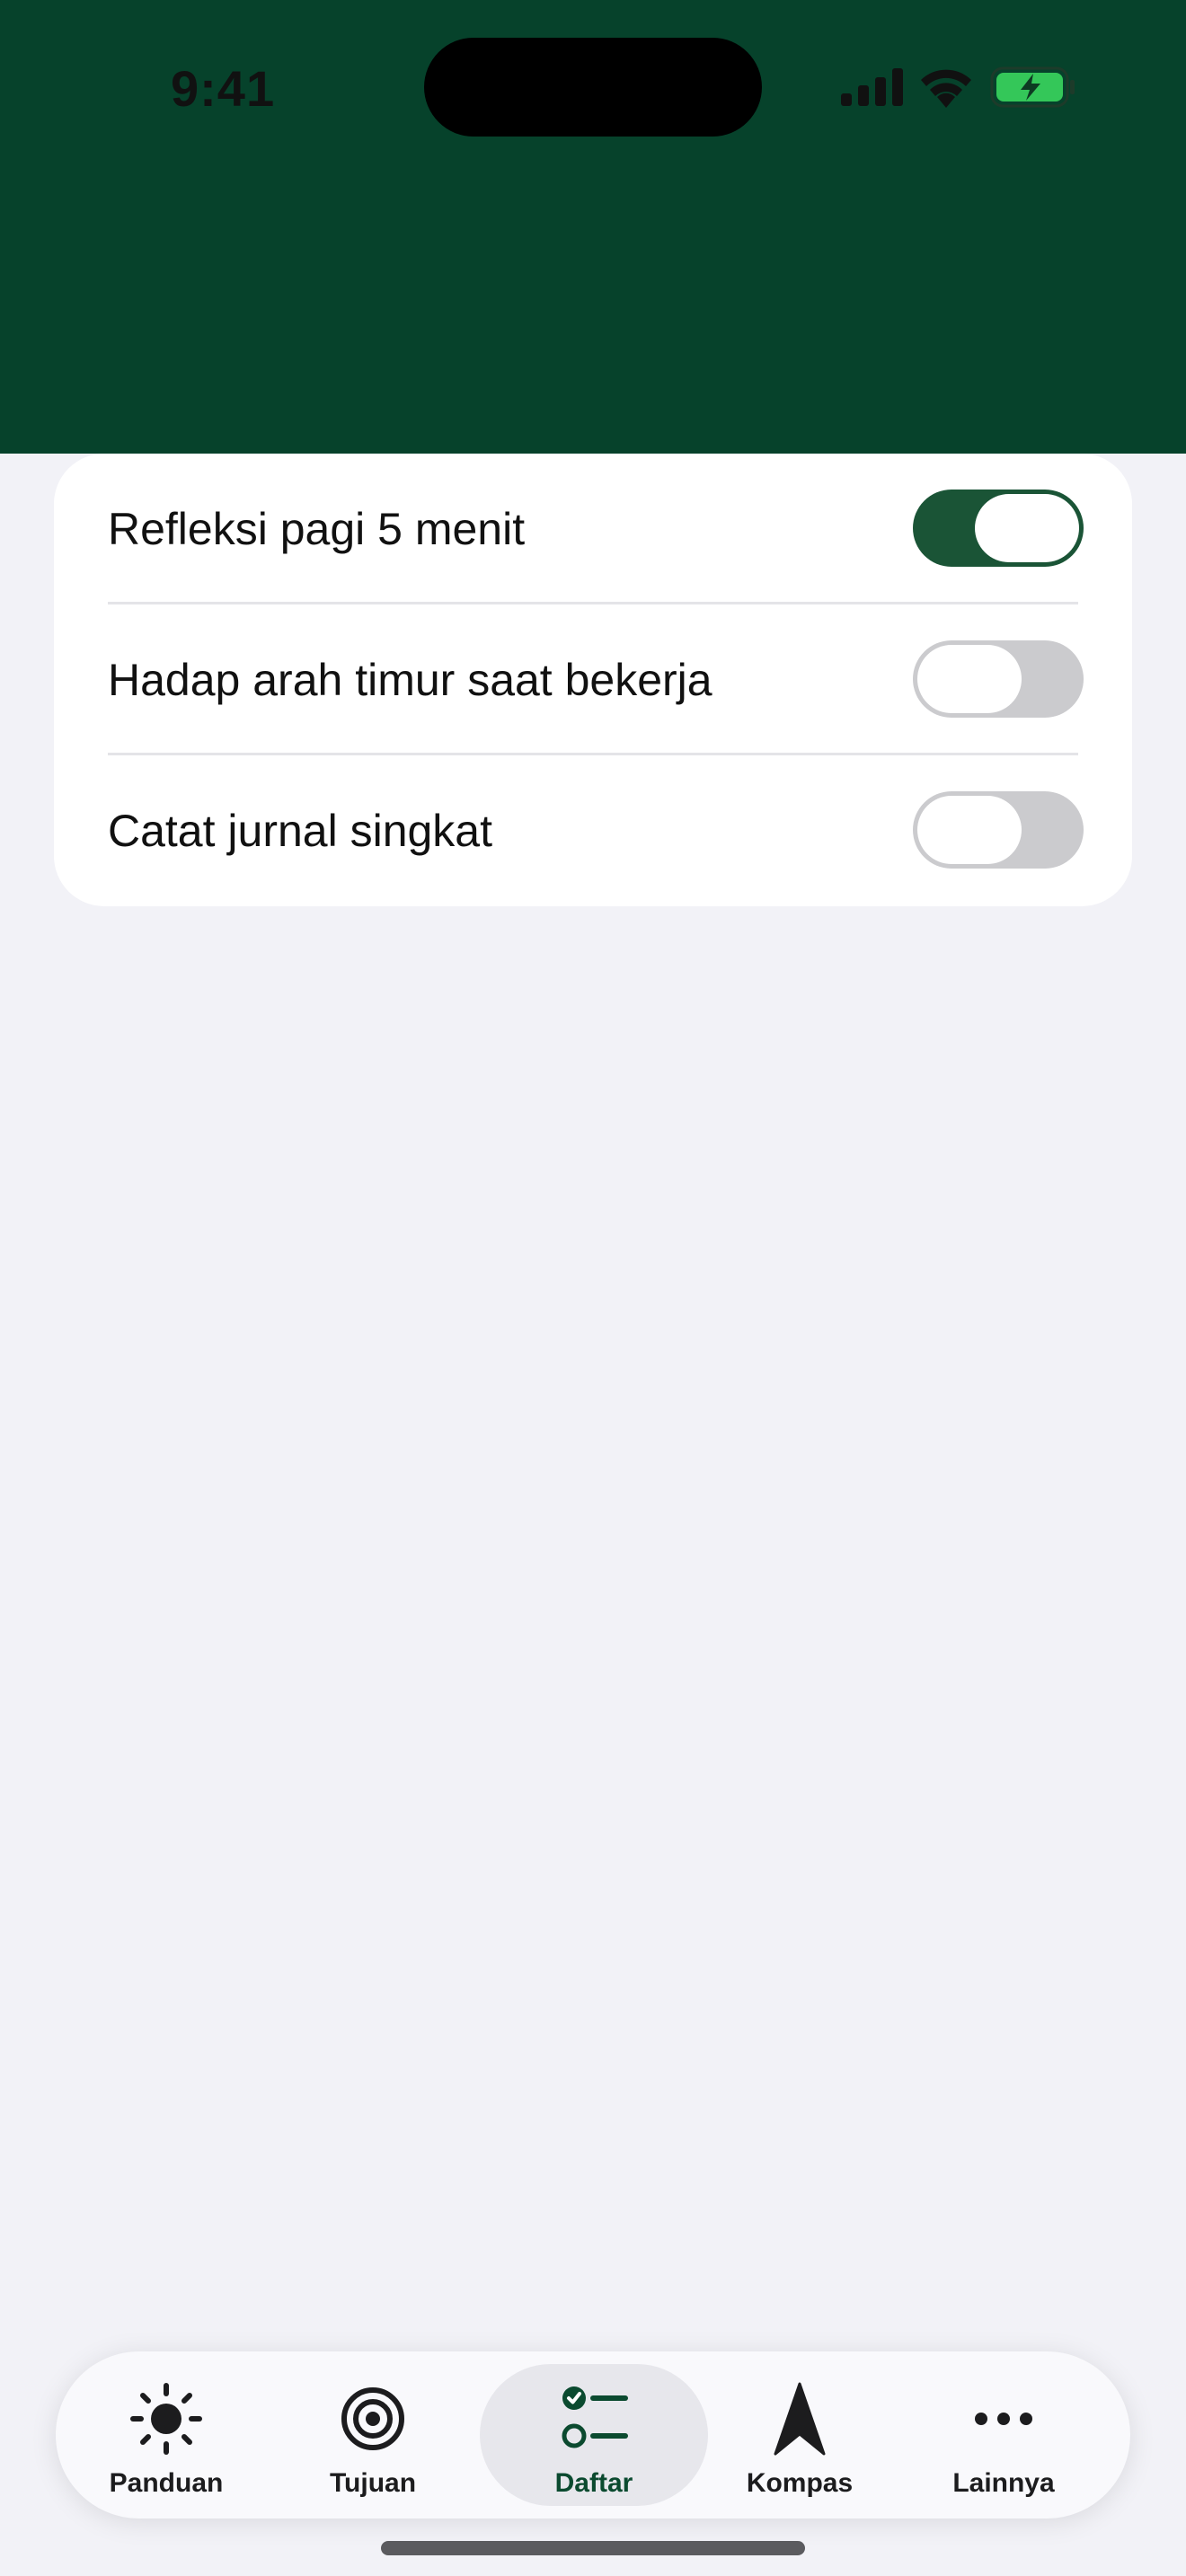 Image resolution: width=1186 pixels, height=2576 pixels. Describe the element at coordinates (593, 2483) in the screenshot. I see `tab-label: Daftar` at that location.